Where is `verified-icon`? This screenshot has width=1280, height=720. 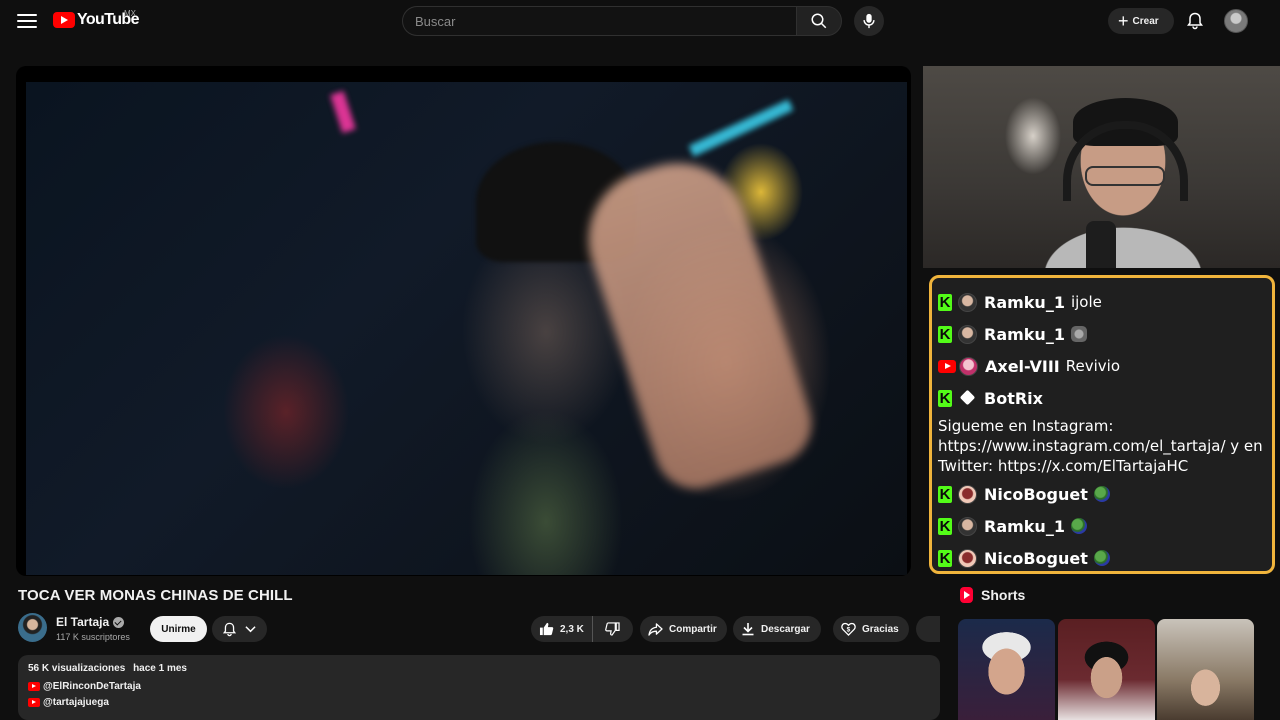 verified-icon is located at coordinates (119, 622).